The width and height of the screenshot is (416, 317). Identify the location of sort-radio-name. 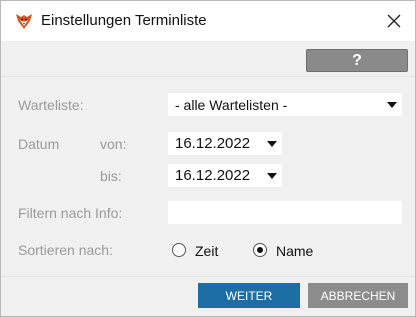
(260, 250).